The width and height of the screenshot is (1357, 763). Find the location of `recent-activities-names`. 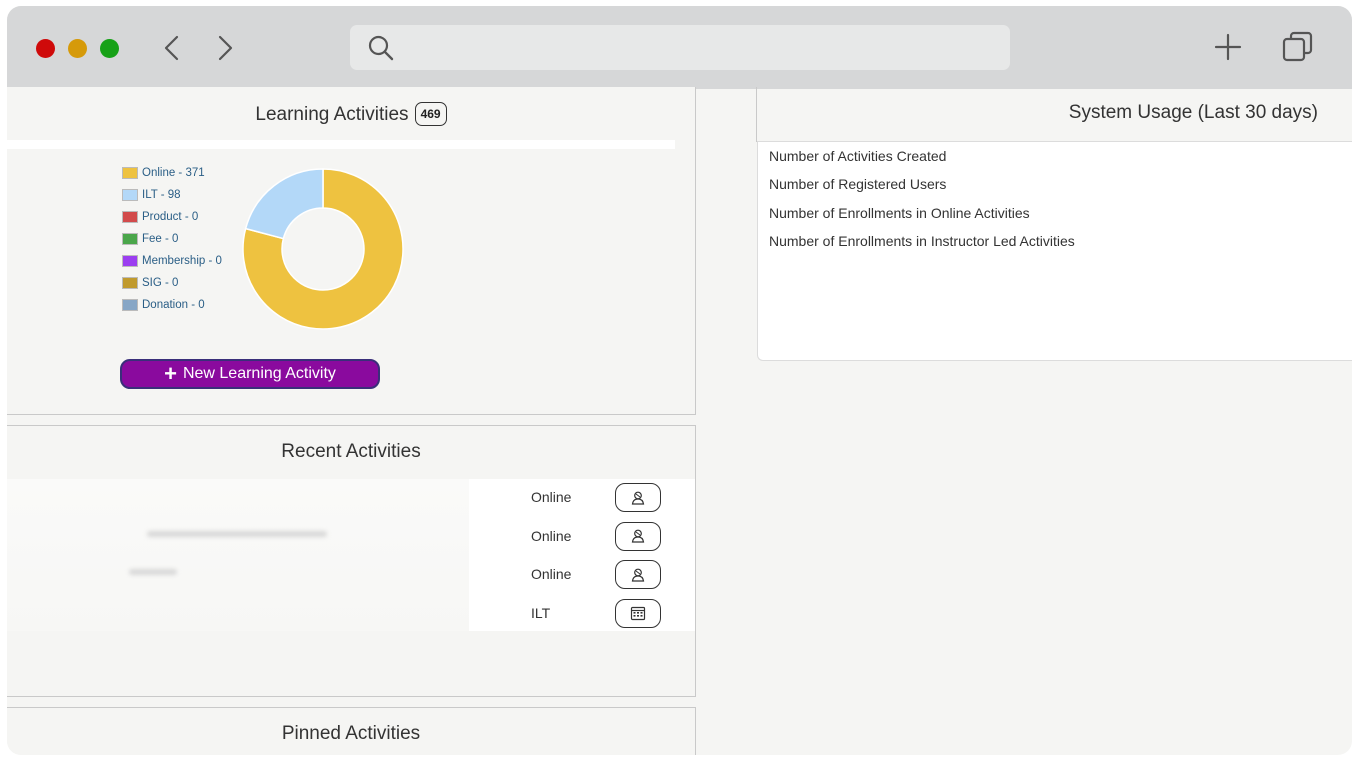

recent-activities-names is located at coordinates (238, 555).